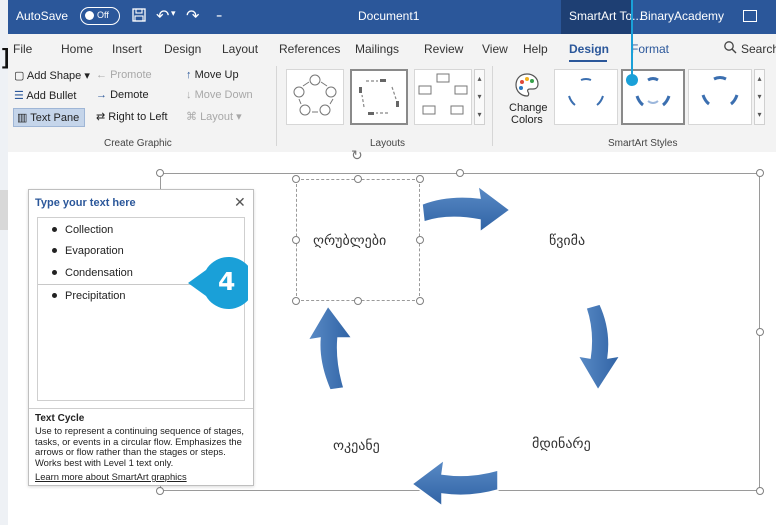  Describe the element at coordinates (132, 116) in the screenshot. I see `right-to-left-button: ⇄ Right to Left` at that location.